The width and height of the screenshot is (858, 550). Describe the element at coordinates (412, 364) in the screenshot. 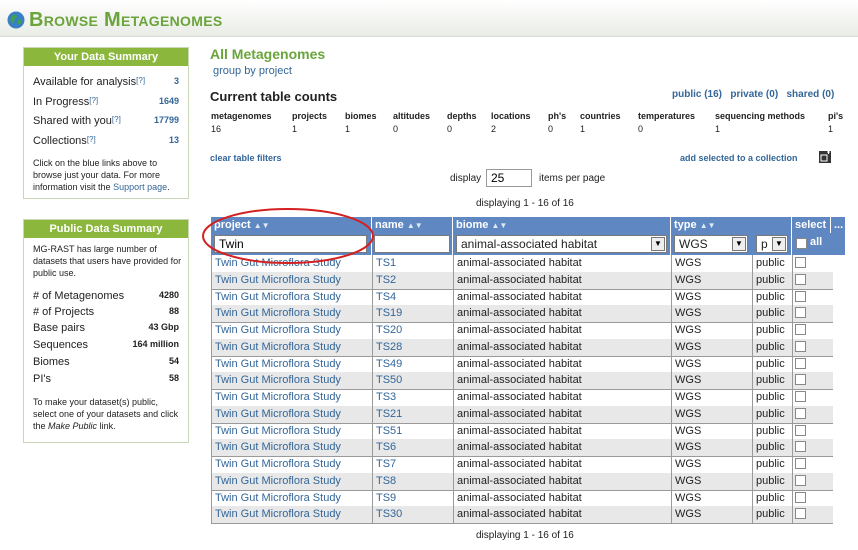

I see `metagenome-name-link: TS49` at that location.